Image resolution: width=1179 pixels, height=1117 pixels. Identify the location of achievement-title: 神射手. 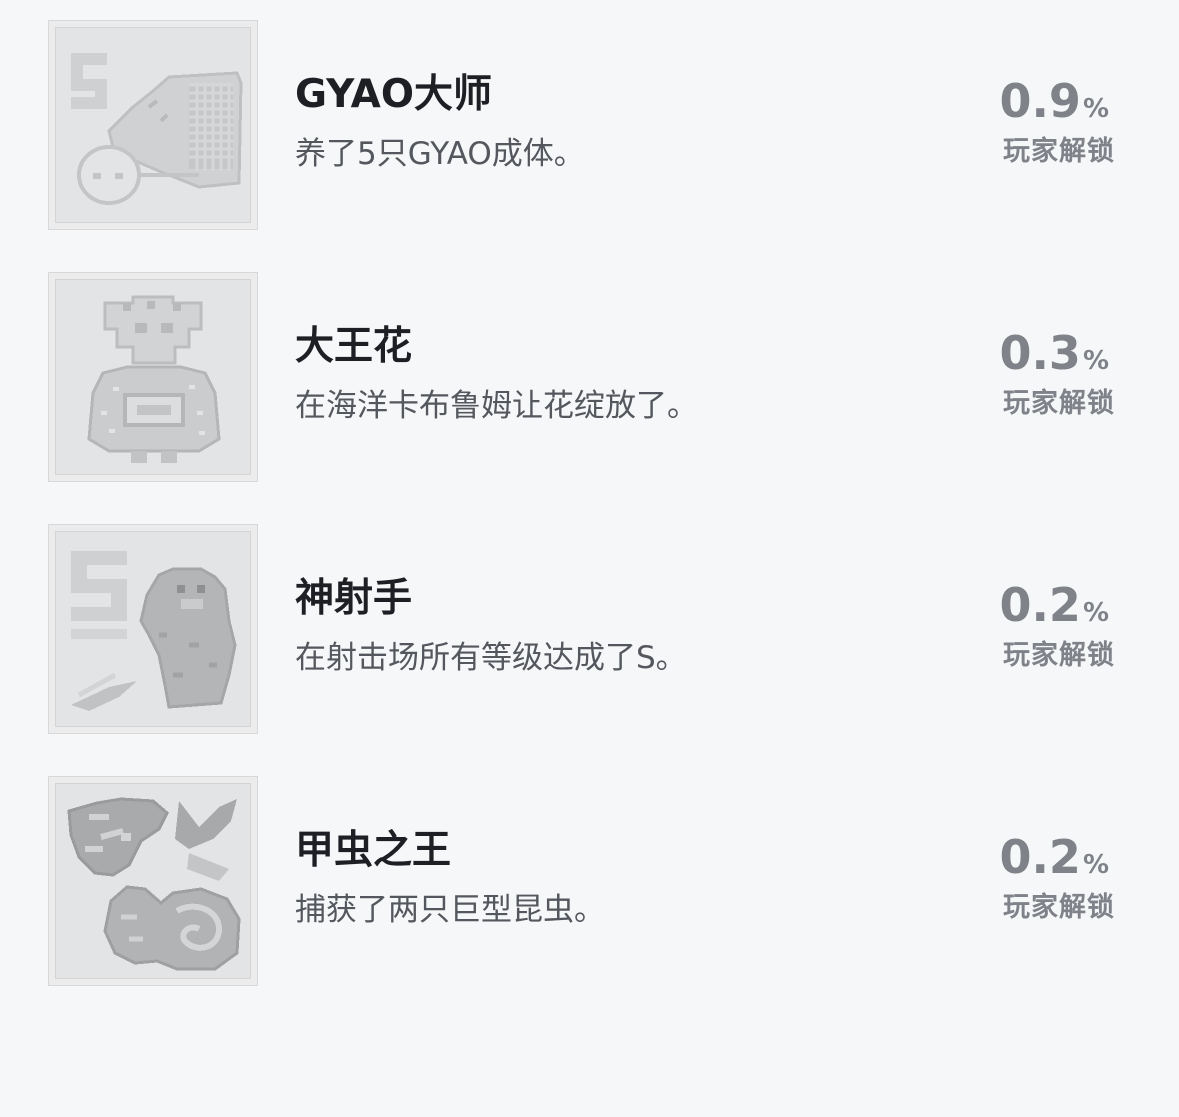
(354, 598).